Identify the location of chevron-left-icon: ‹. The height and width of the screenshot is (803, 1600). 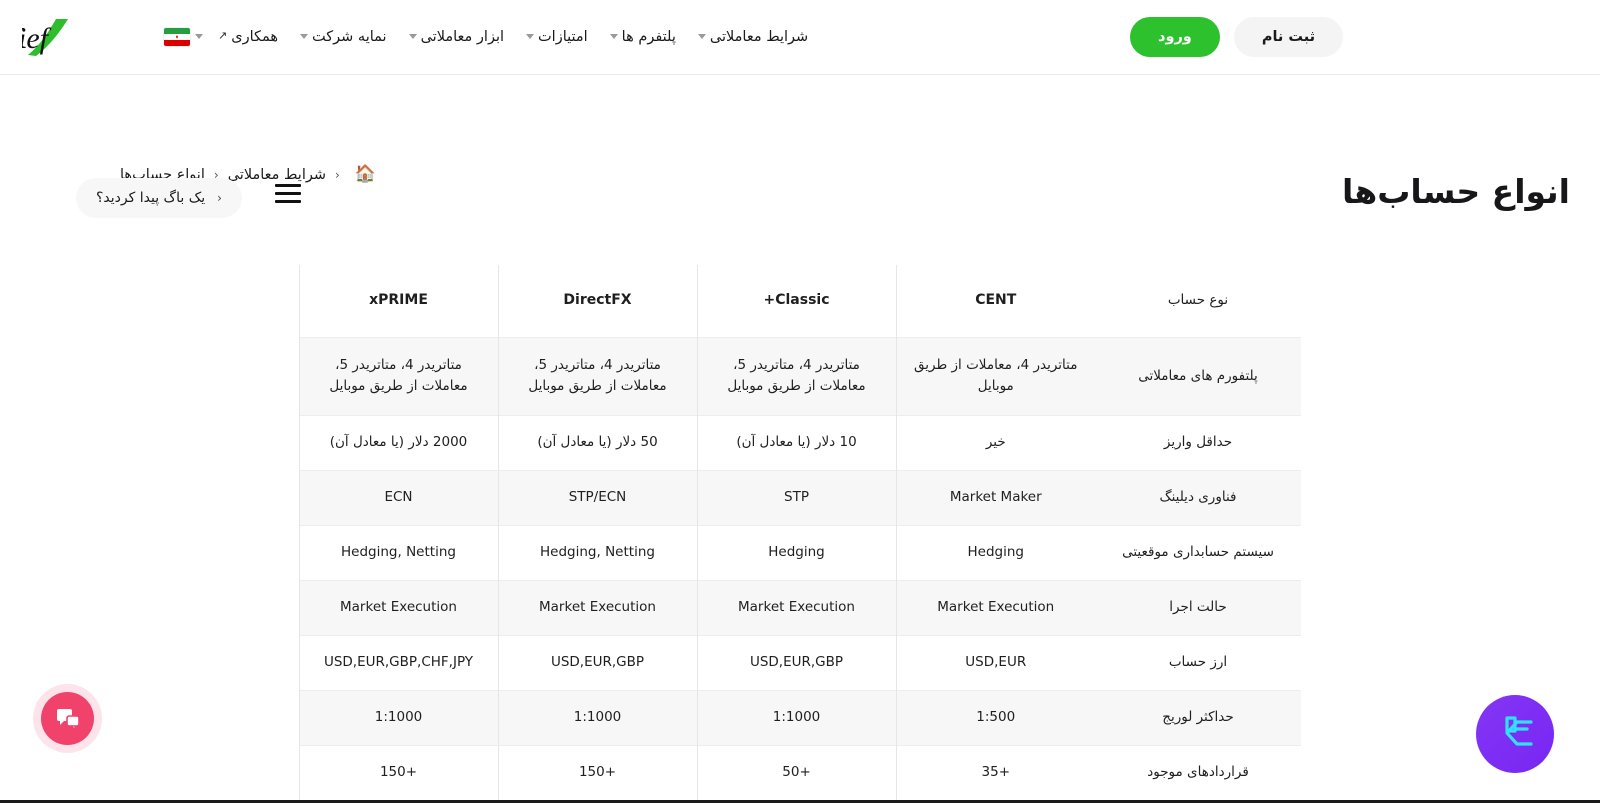
(219, 198).